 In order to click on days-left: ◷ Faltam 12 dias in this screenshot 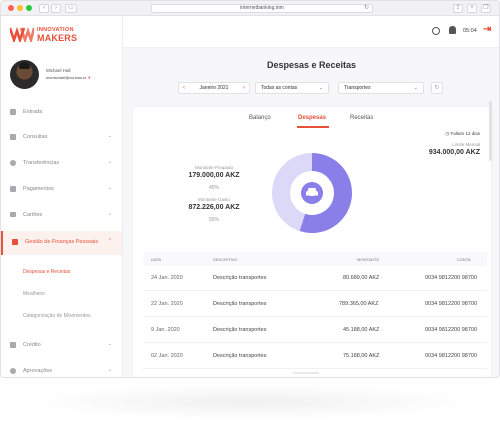, I will do `click(462, 134)`.